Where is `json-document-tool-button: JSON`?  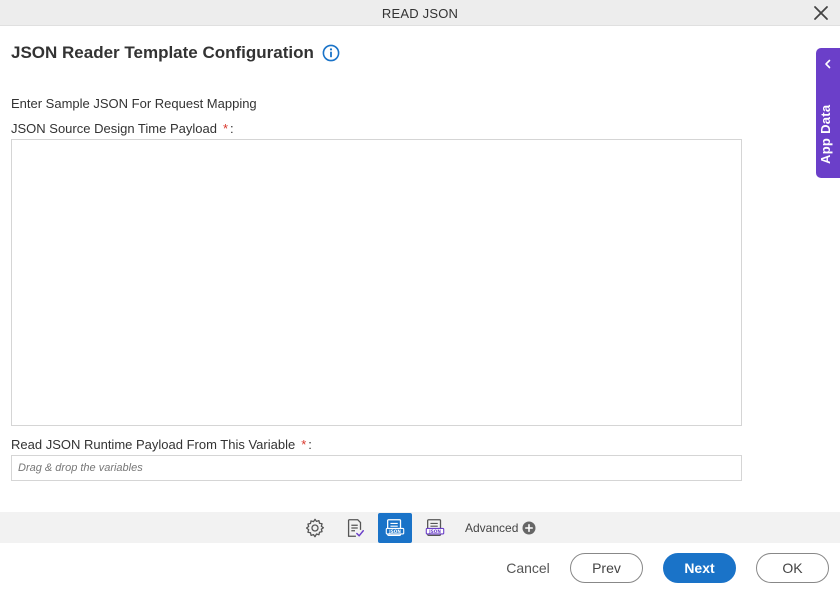
json-document-tool-button: JSON is located at coordinates (435, 528).